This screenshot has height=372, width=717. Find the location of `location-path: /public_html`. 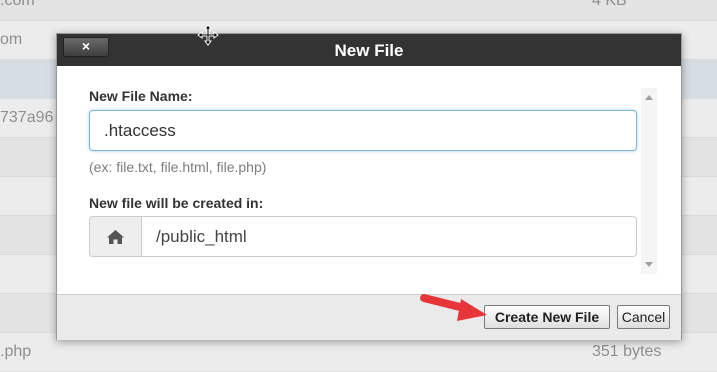

location-path: /public_html is located at coordinates (201, 236).